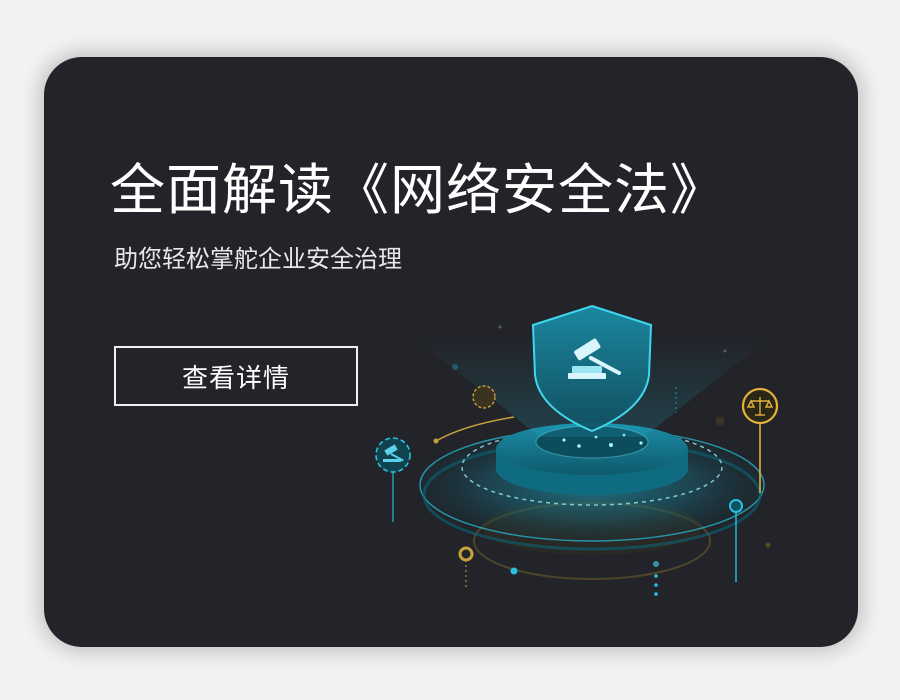  What do you see at coordinates (484, 397) in the screenshot?
I see `gold-badge` at bounding box center [484, 397].